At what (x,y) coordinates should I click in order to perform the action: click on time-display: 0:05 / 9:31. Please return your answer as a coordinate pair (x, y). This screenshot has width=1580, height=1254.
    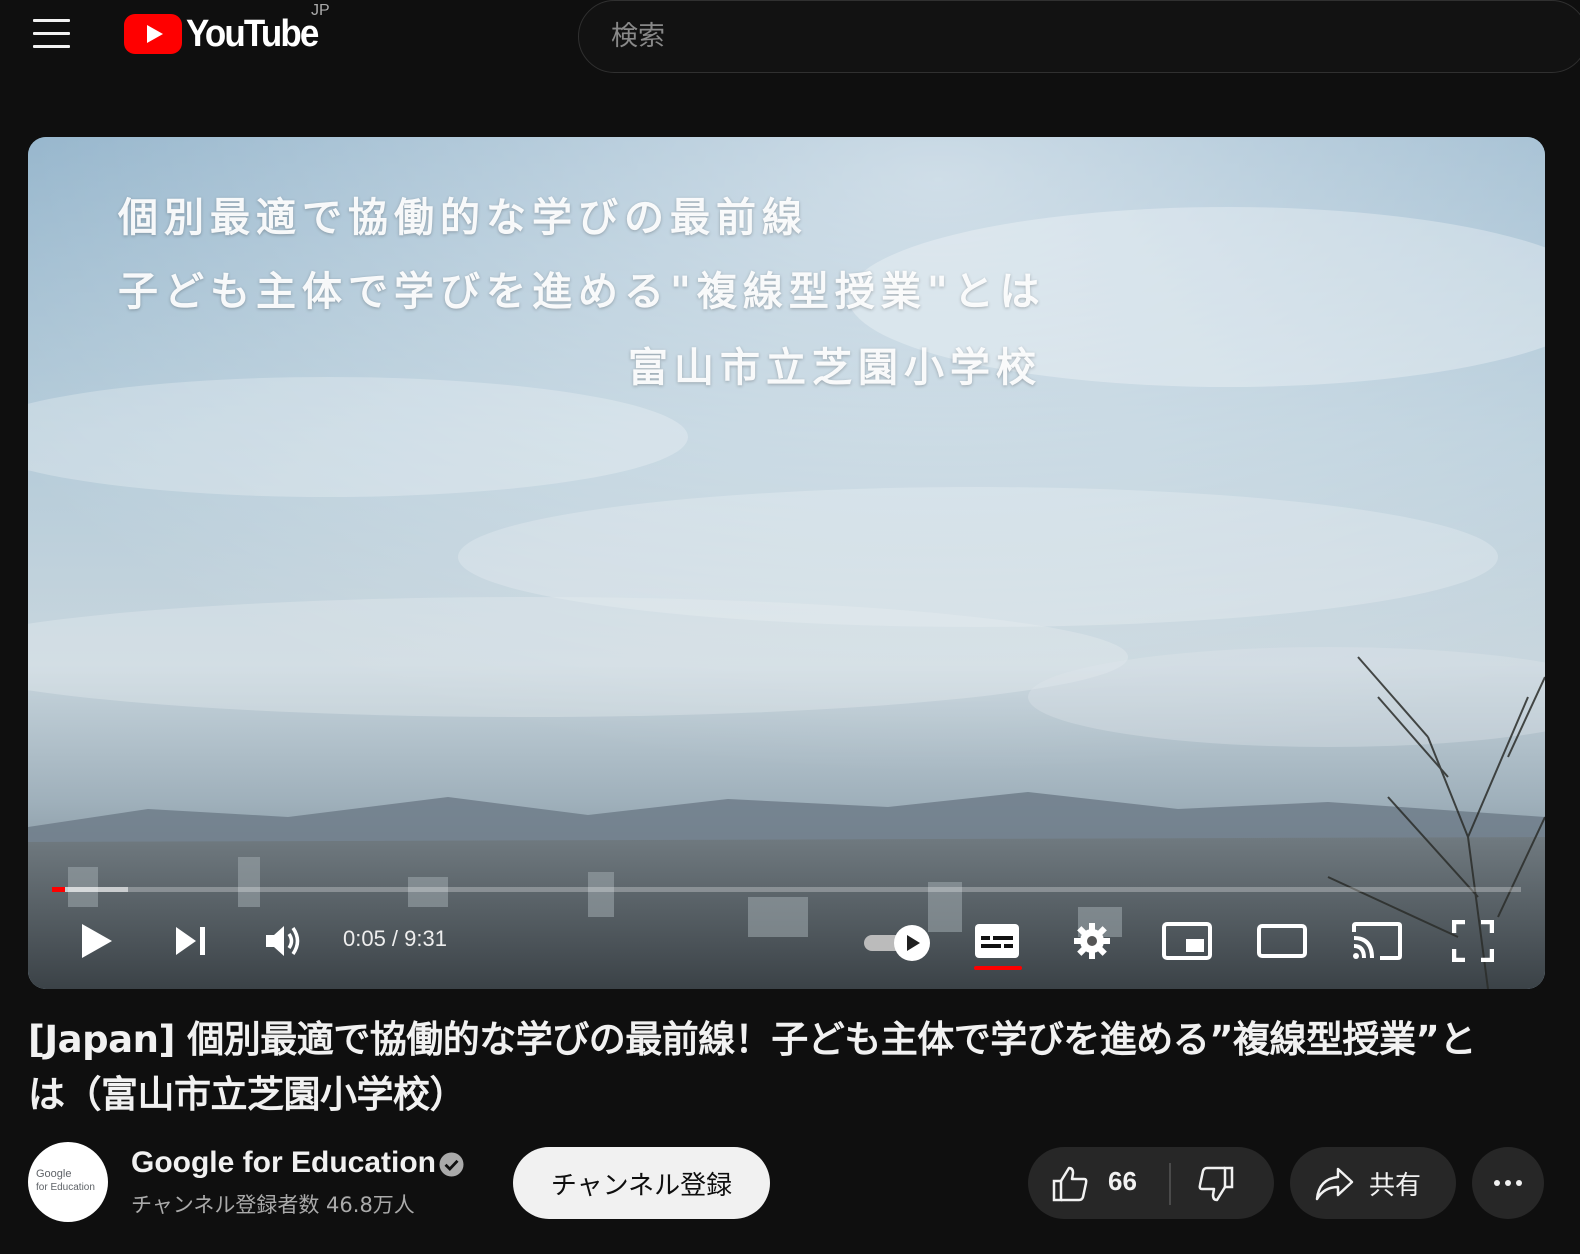
    Looking at the image, I should click on (395, 938).